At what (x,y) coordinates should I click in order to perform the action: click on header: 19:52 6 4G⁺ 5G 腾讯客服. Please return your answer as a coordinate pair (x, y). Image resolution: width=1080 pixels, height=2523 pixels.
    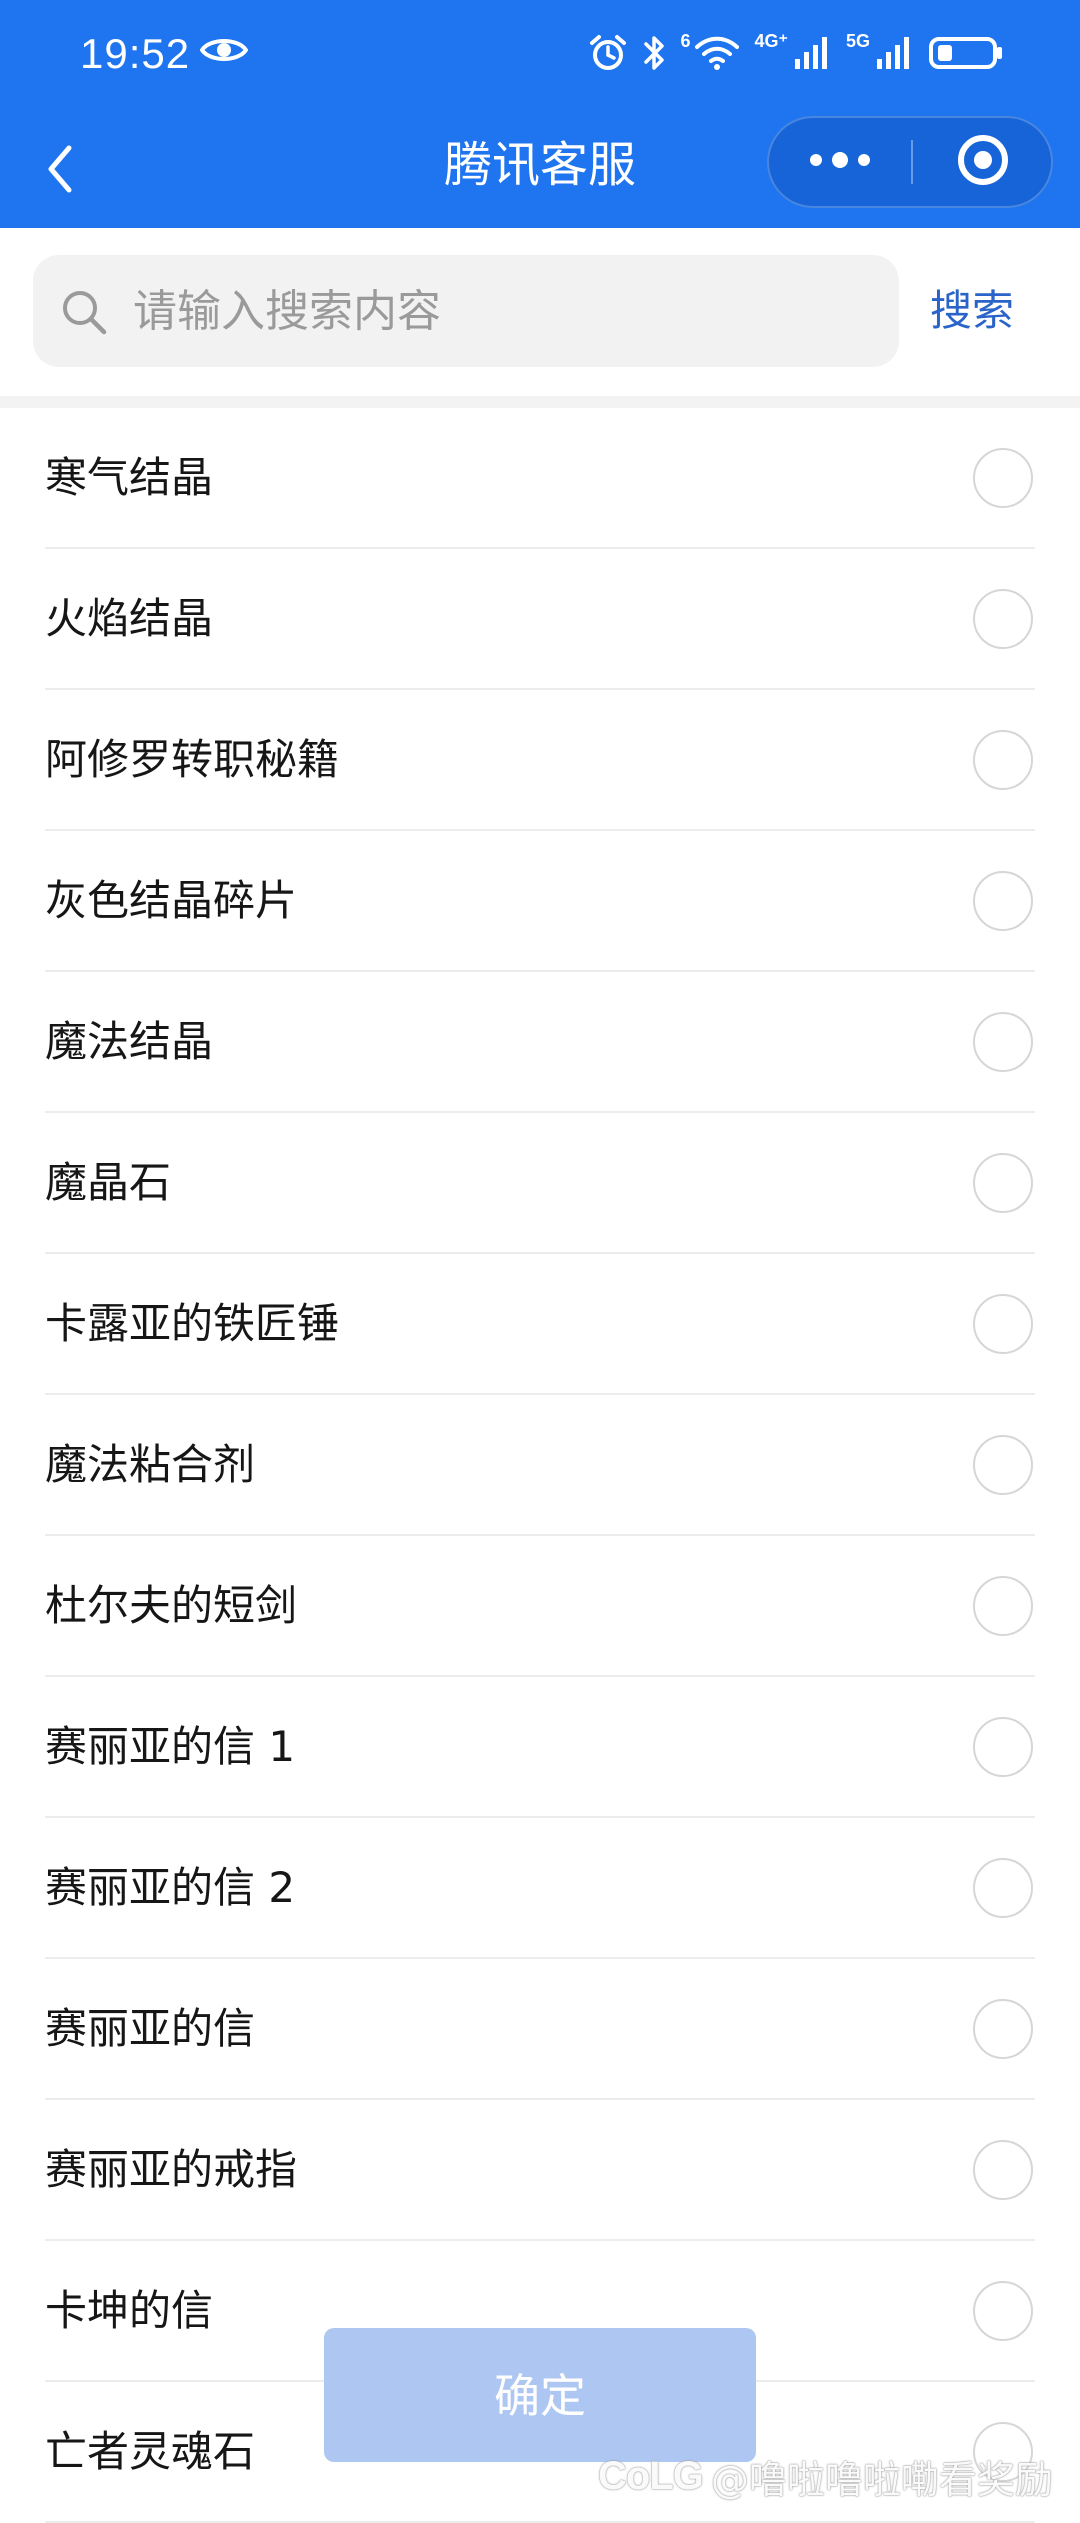
    Looking at the image, I should click on (540, 114).